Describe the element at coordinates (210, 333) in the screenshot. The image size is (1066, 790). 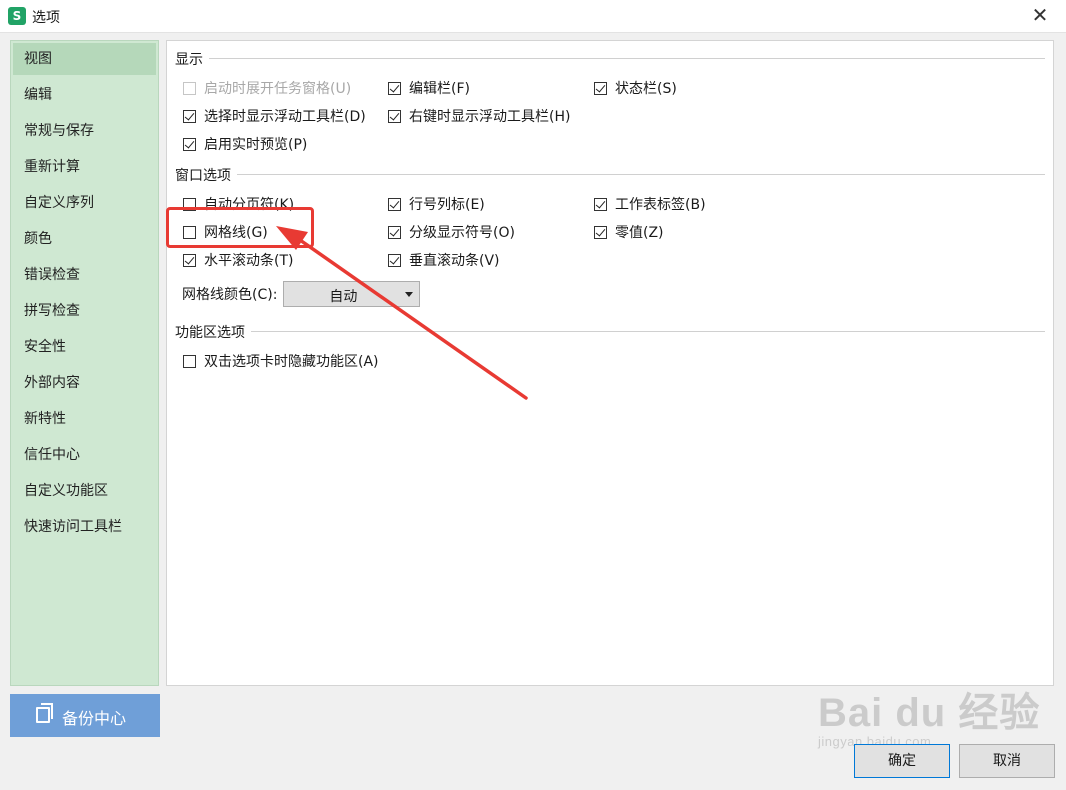
I see `section-title-ribbon-options: 功能区选项` at that location.